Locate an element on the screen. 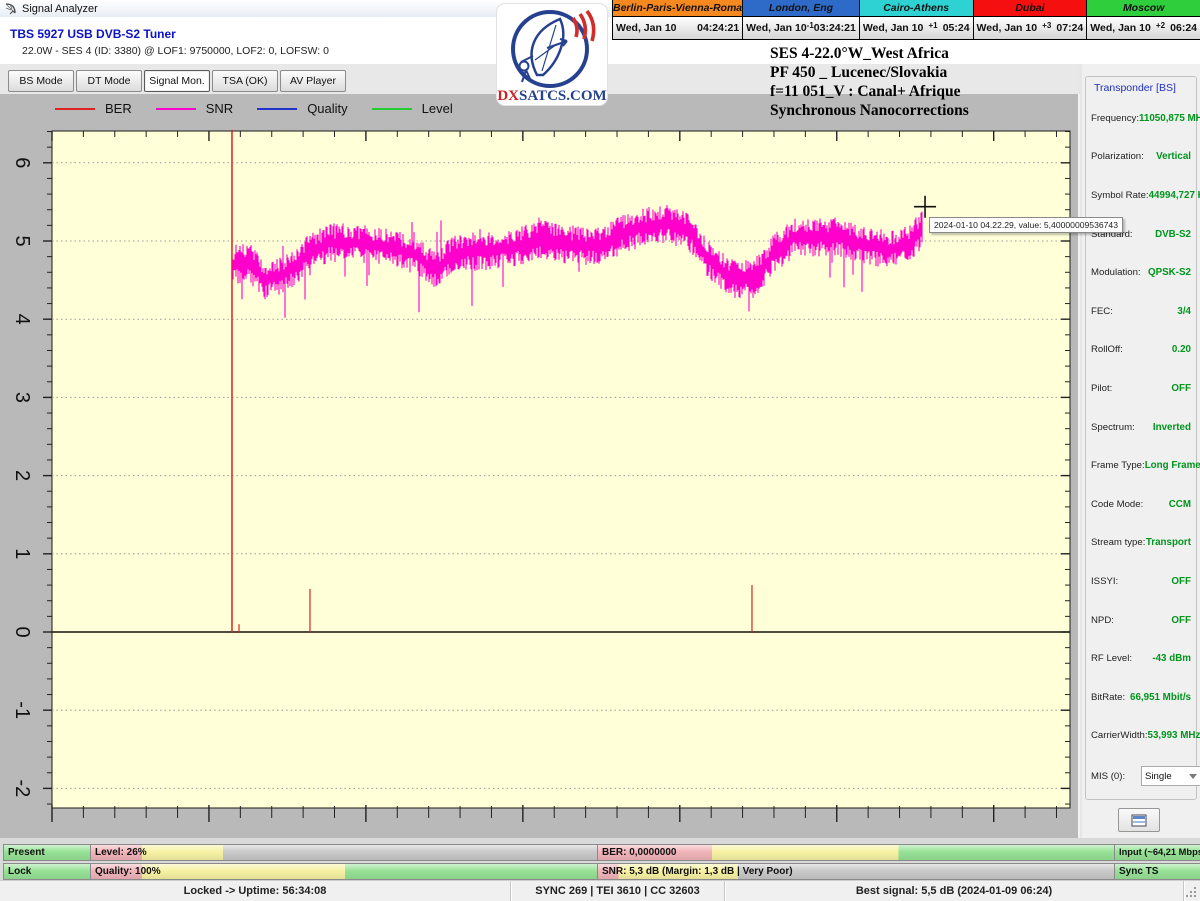 This screenshot has width=1200, height=901. clock-moscow: Moscow Wed, Jan 10 +2 06:24 is located at coordinates (1143, 20).